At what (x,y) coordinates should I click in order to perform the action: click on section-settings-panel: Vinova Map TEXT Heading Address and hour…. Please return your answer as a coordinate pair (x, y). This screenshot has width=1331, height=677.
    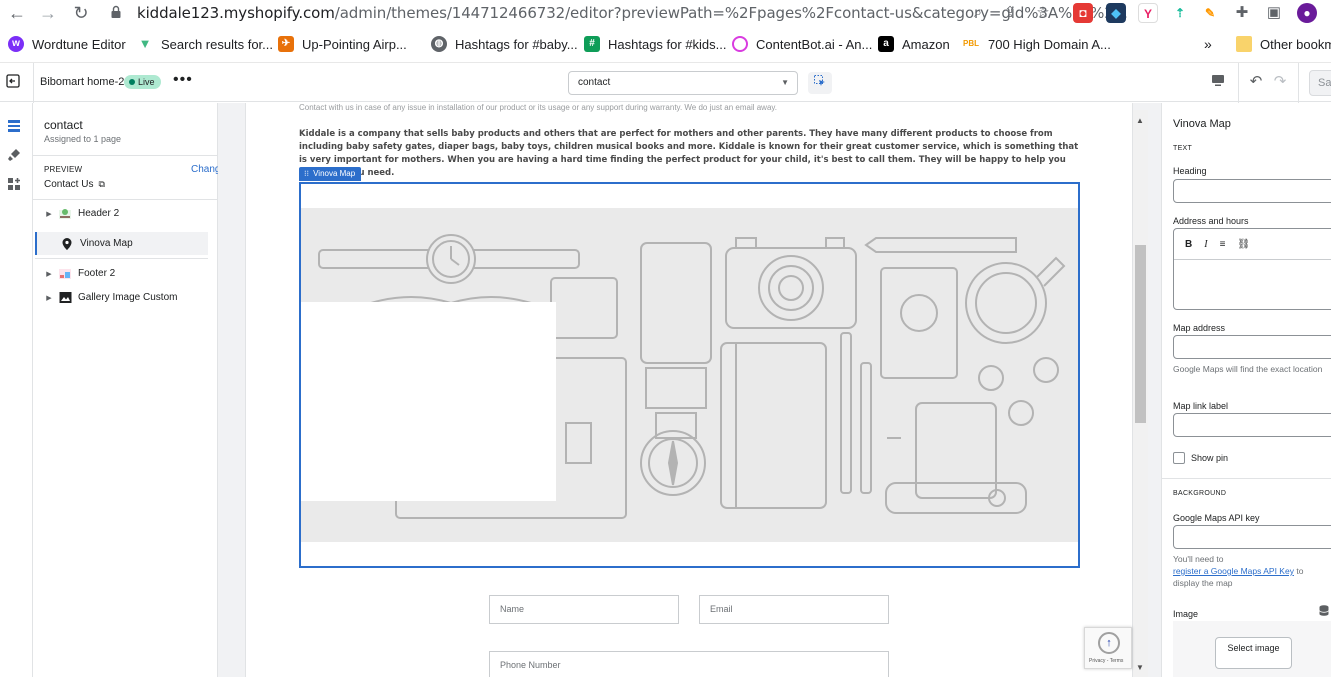
    Looking at the image, I should click on (1246, 390).